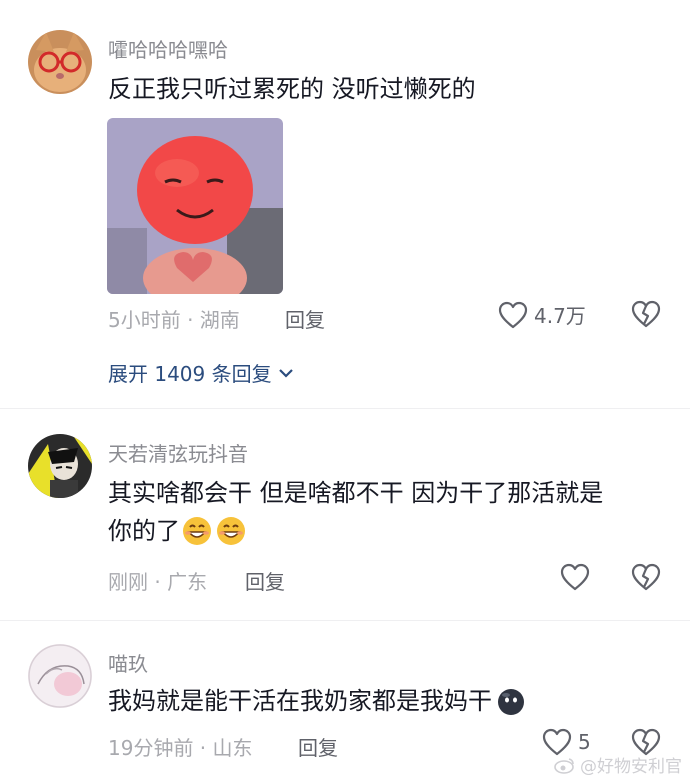  I want to click on anime-avatar-icon, so click(60, 466).